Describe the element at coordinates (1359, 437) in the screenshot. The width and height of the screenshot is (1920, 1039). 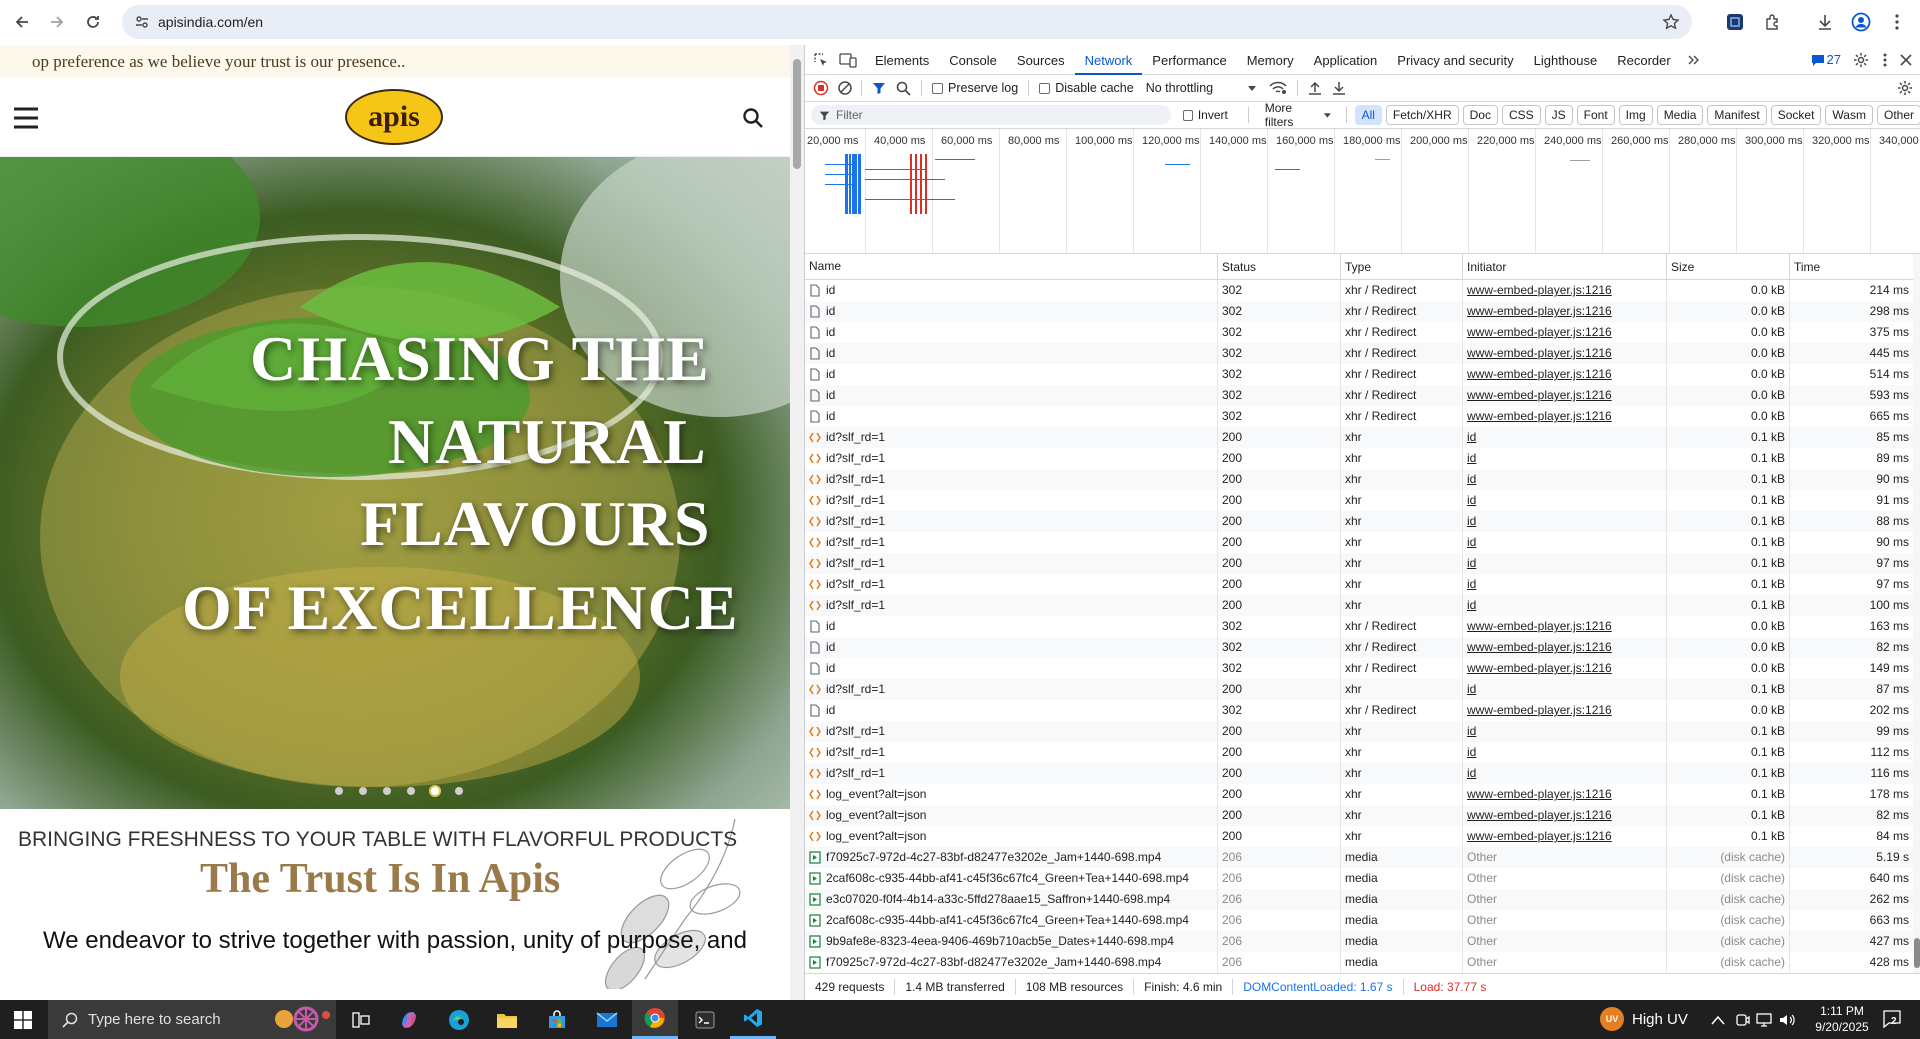
I see `table-row: id?slf_rd=1 200 xhr id 0.1 kB 85 ms` at that location.